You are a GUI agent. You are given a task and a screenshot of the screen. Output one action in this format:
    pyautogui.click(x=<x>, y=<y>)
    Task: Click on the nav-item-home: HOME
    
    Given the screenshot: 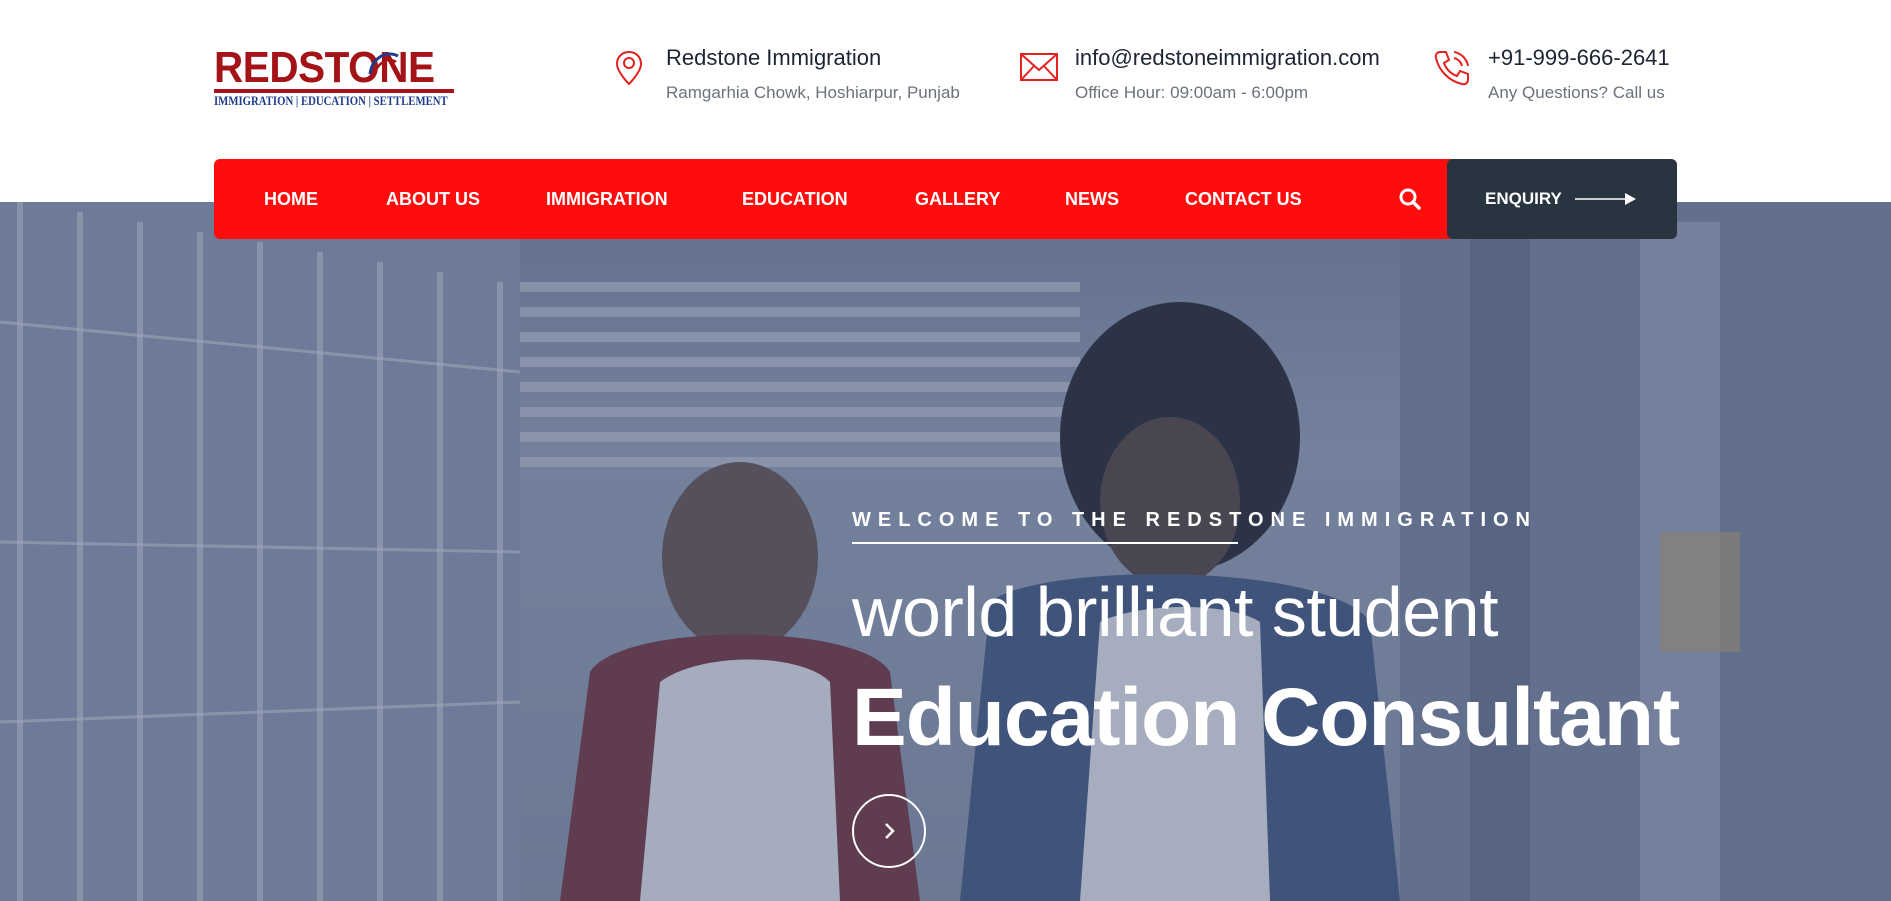 What is the action you would take?
    pyautogui.click(x=291, y=199)
    